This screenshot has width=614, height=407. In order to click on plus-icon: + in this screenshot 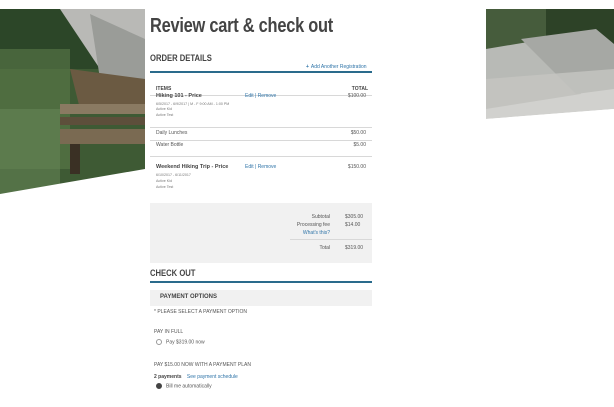, I will do `click(307, 67)`.